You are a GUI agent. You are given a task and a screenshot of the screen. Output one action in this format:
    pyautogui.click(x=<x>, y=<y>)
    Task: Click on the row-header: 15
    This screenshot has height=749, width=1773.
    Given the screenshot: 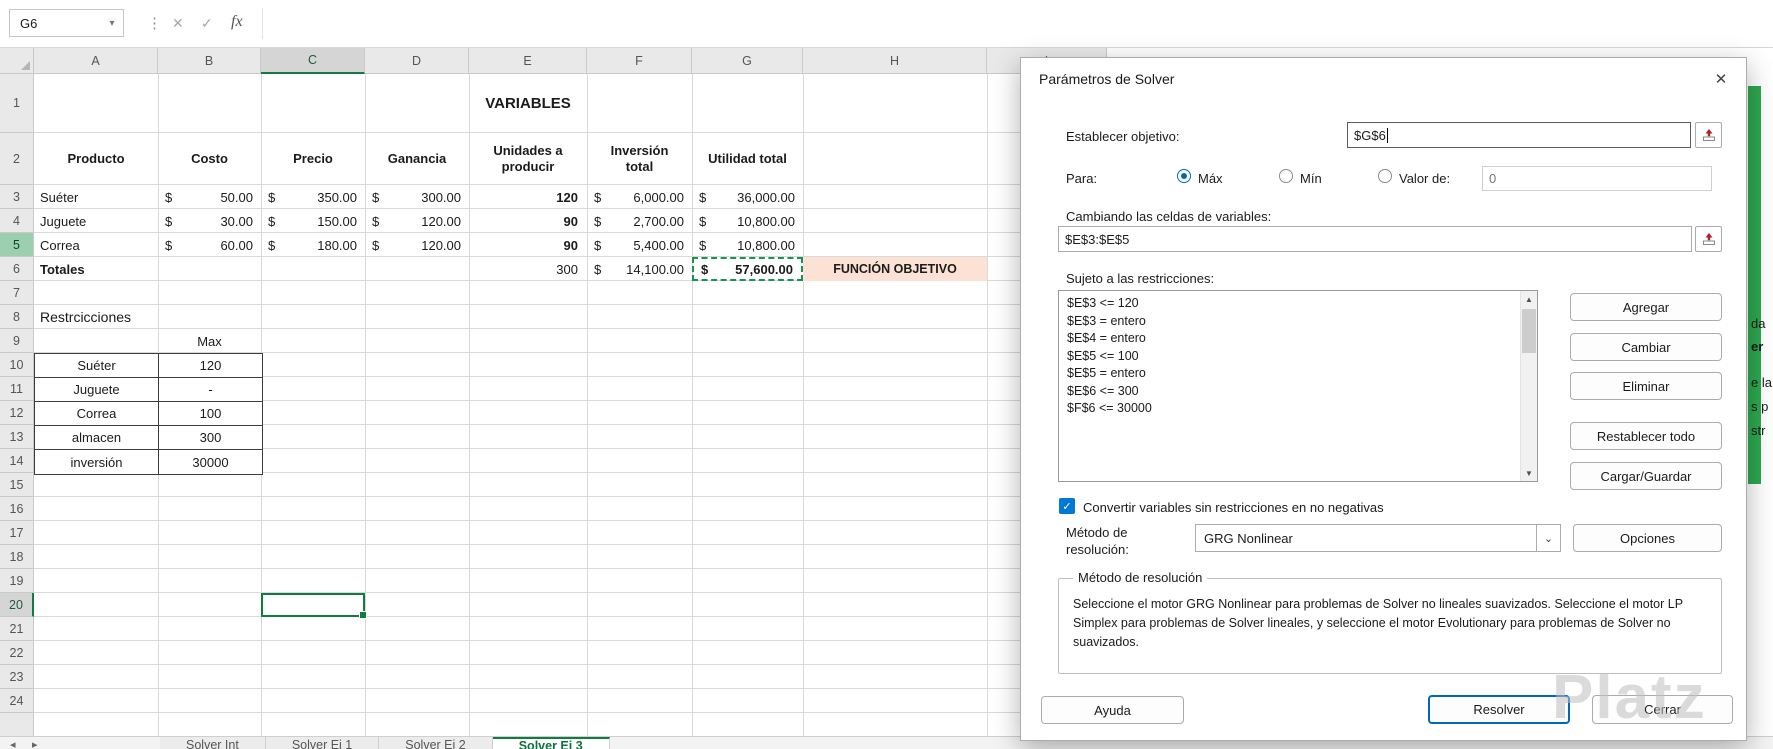 What is the action you would take?
    pyautogui.click(x=17, y=485)
    